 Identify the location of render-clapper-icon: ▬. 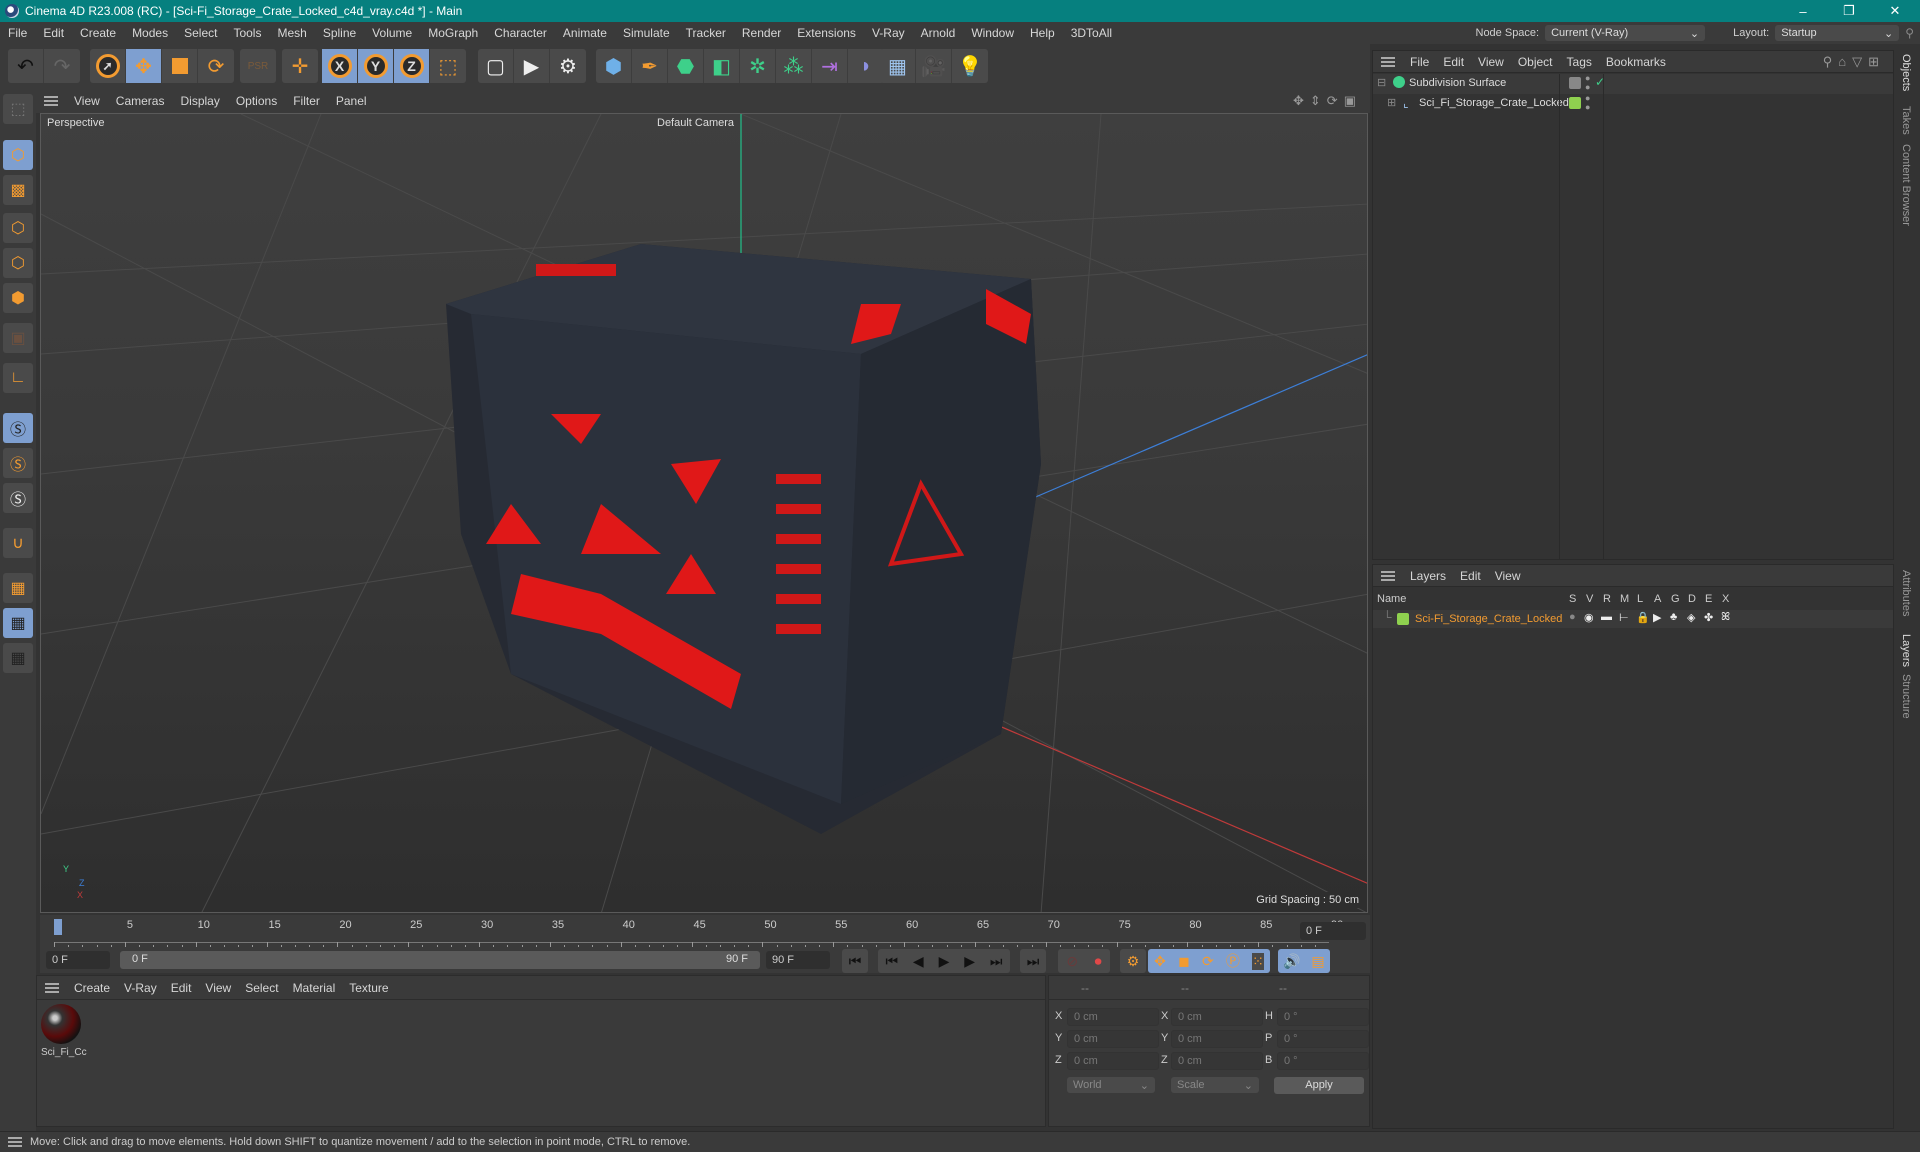
(1606, 617).